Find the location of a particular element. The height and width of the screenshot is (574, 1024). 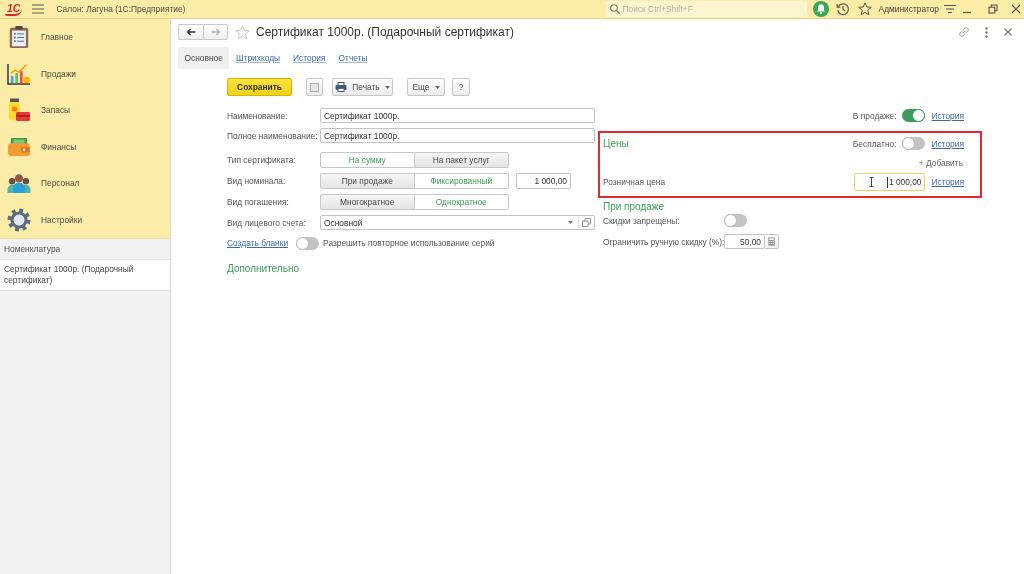

field-label: Ограничить ручную скидку (%): is located at coordinates (663, 241).